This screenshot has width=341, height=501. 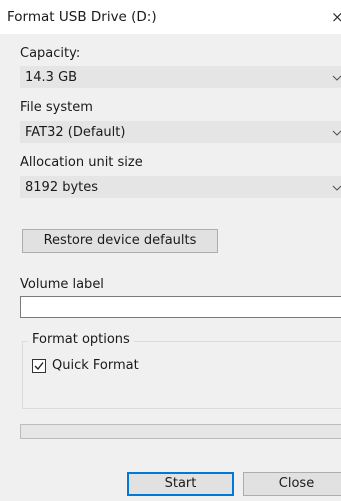 What do you see at coordinates (180, 132) in the screenshot?
I see `file-system-dropdown: FAT32 (Default)` at bounding box center [180, 132].